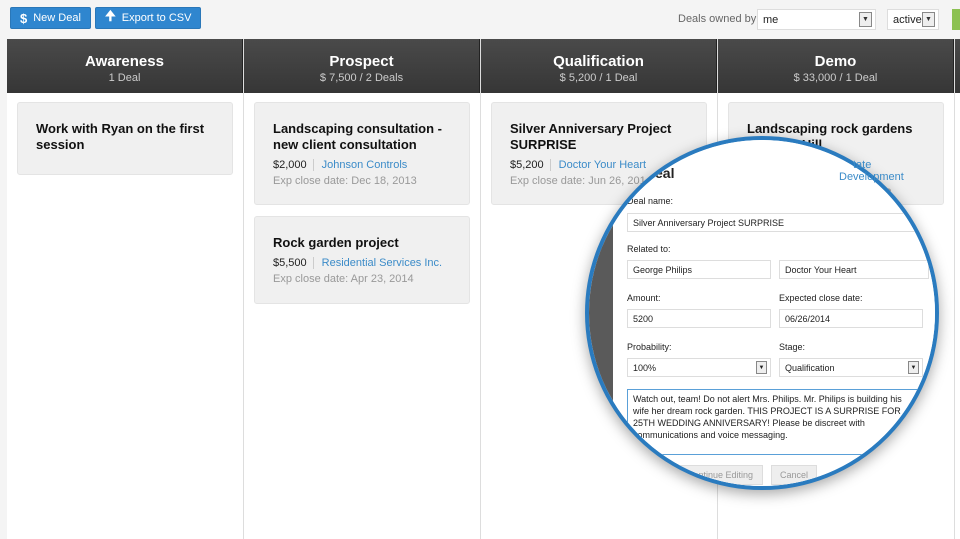 The image size is (960, 539). I want to click on company-link: Residential Services Inc., so click(377, 263).